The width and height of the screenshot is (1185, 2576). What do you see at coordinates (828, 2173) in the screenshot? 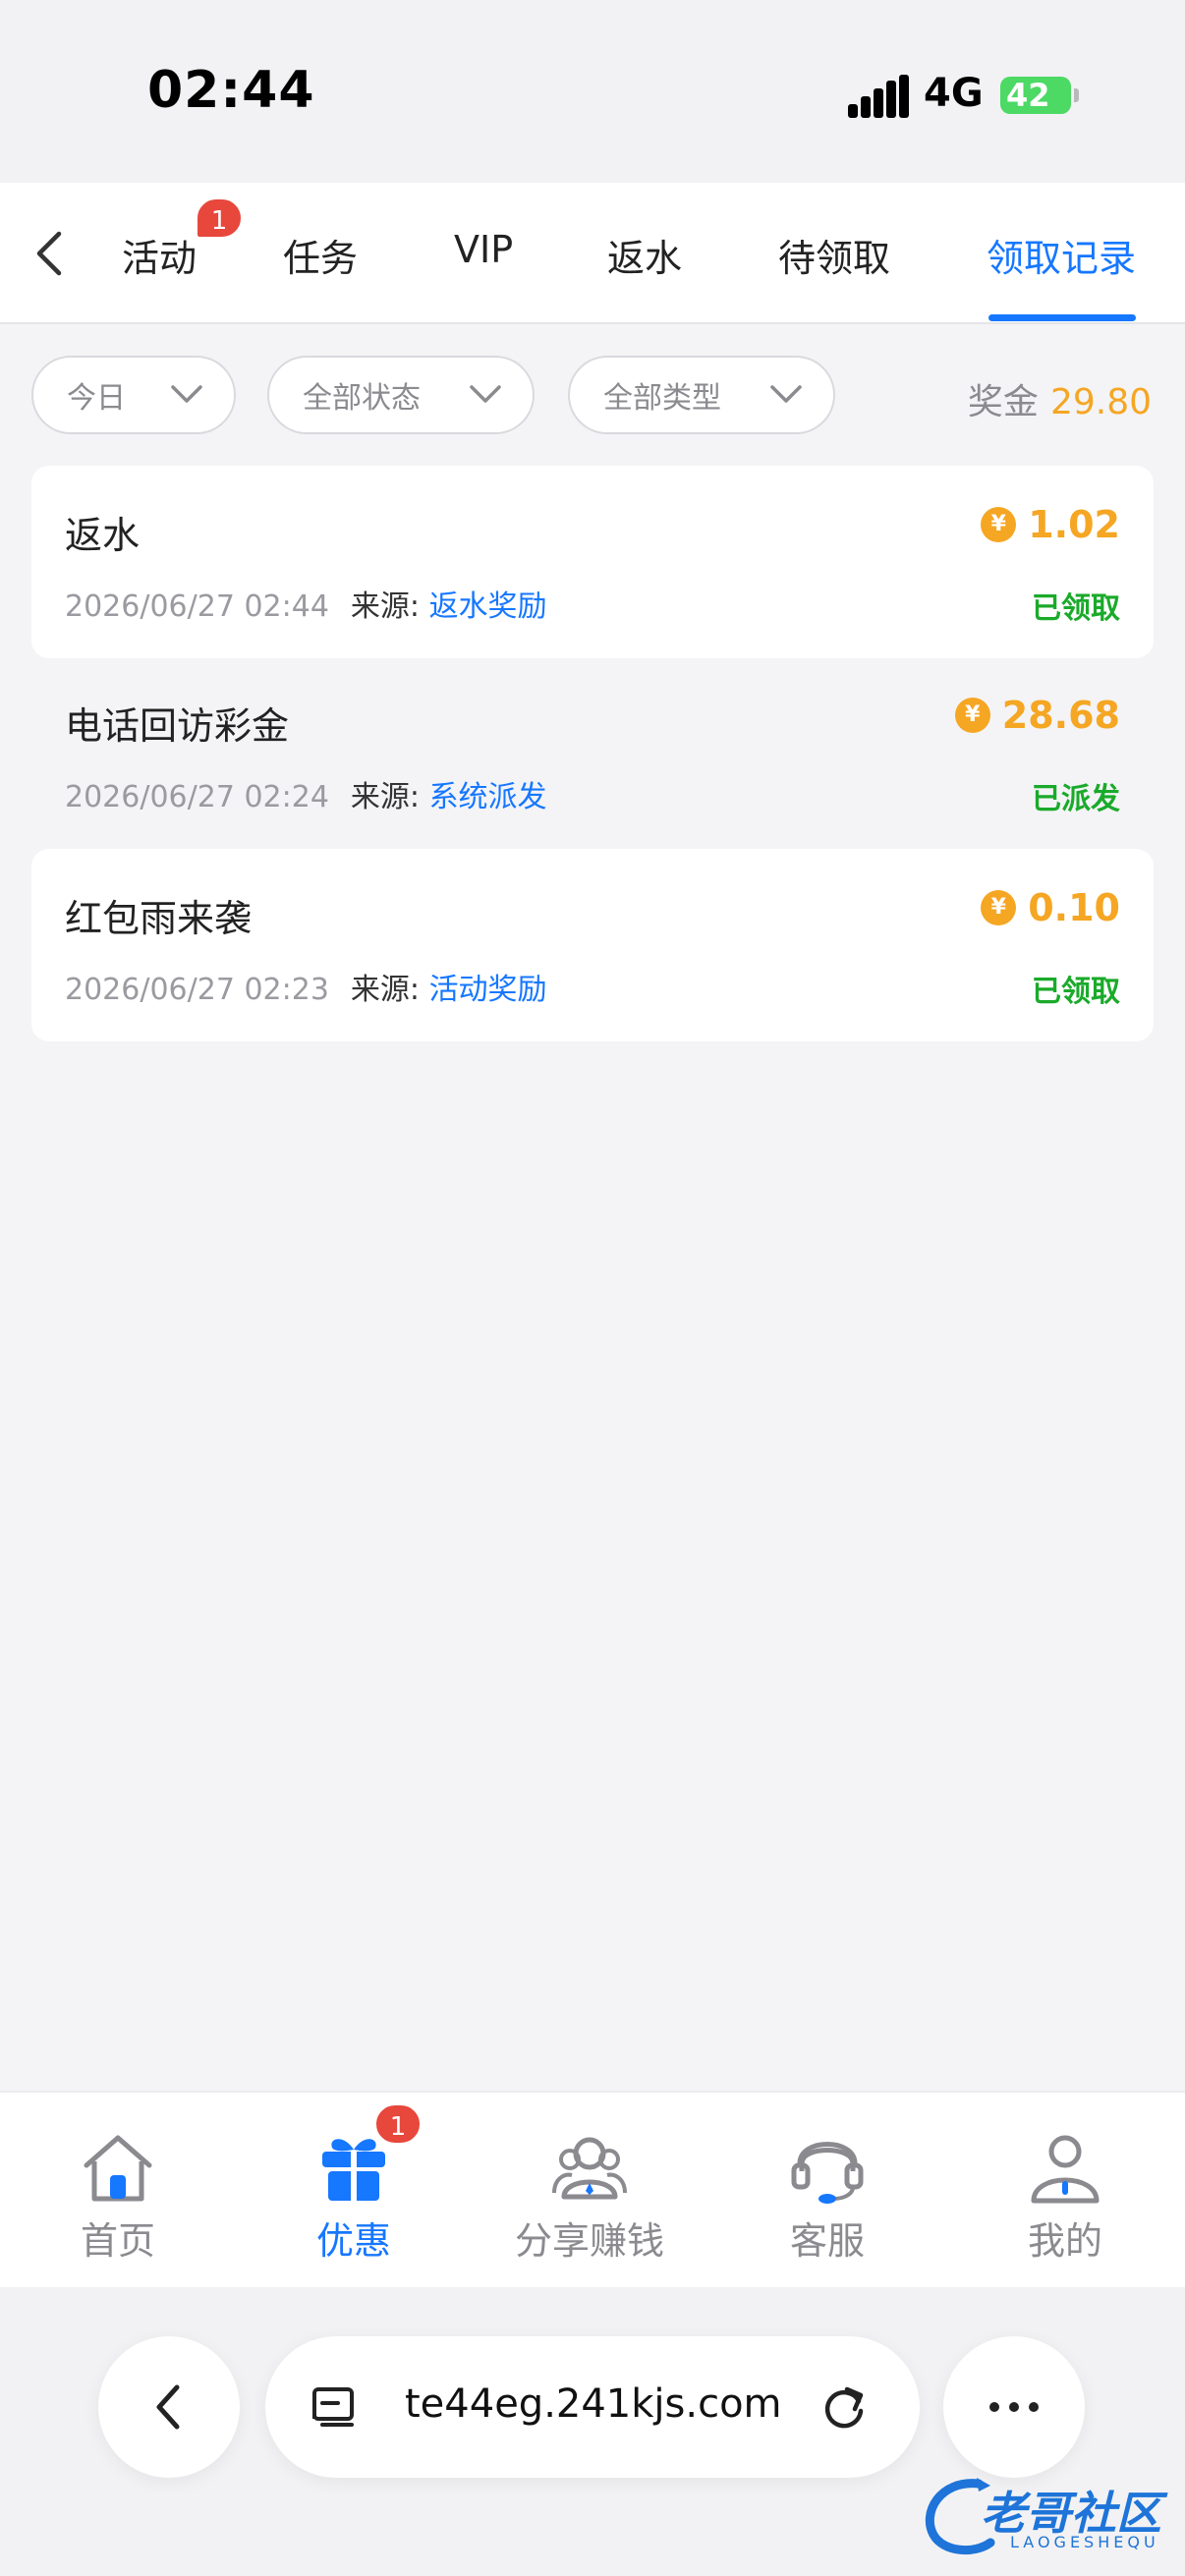
I see `headset-icon` at bounding box center [828, 2173].